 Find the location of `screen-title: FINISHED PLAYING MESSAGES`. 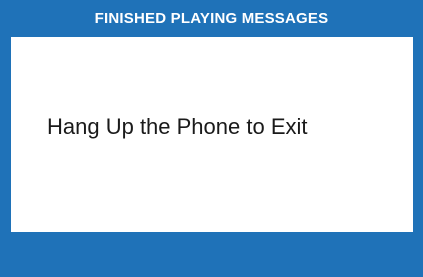

screen-title: FINISHED PLAYING MESSAGES is located at coordinates (211, 18).